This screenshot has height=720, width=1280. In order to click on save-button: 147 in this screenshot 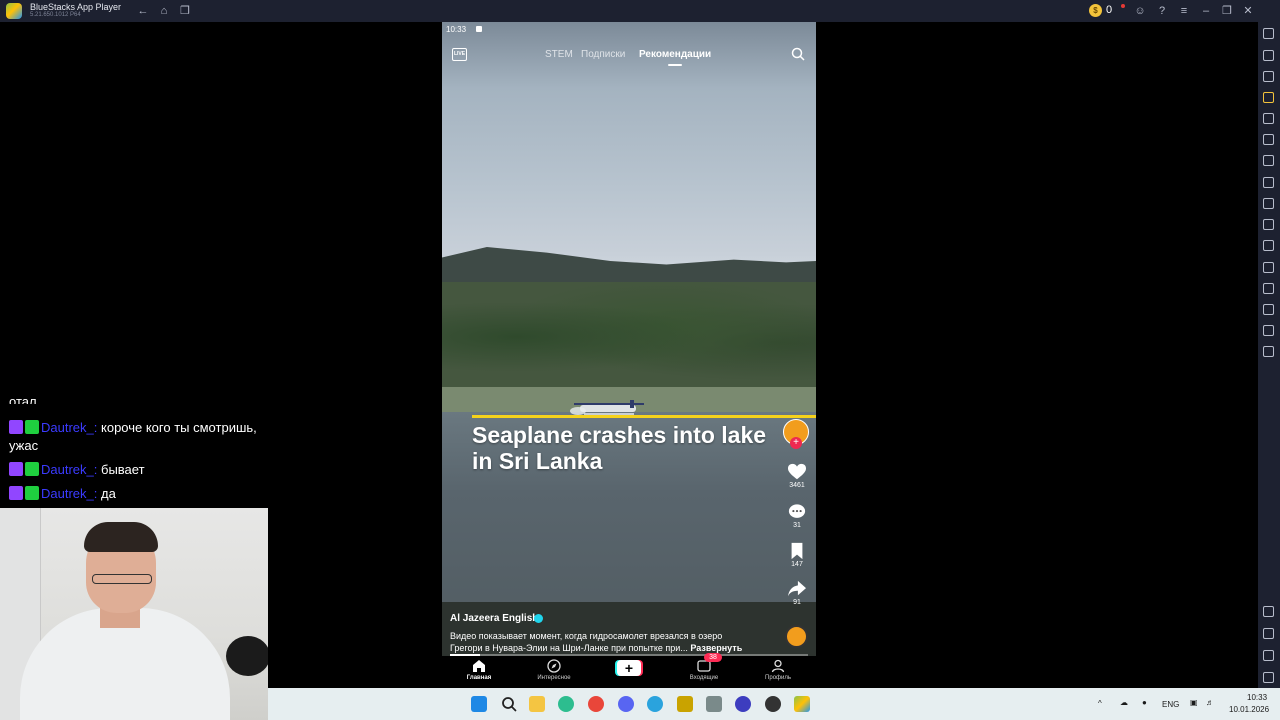, I will do `click(797, 555)`.